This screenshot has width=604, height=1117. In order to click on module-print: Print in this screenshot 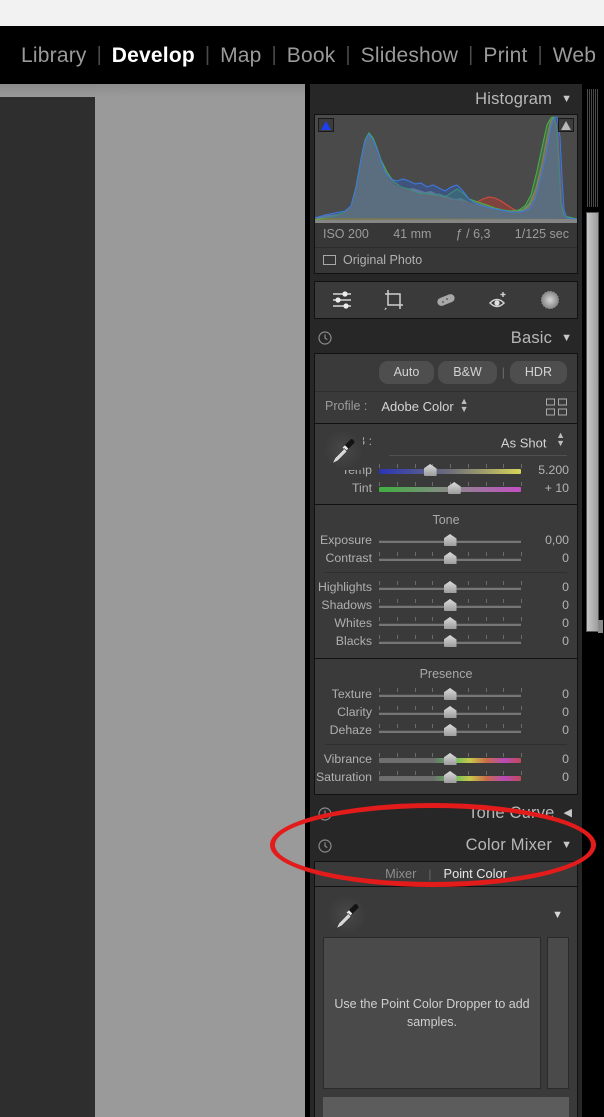, I will do `click(505, 55)`.